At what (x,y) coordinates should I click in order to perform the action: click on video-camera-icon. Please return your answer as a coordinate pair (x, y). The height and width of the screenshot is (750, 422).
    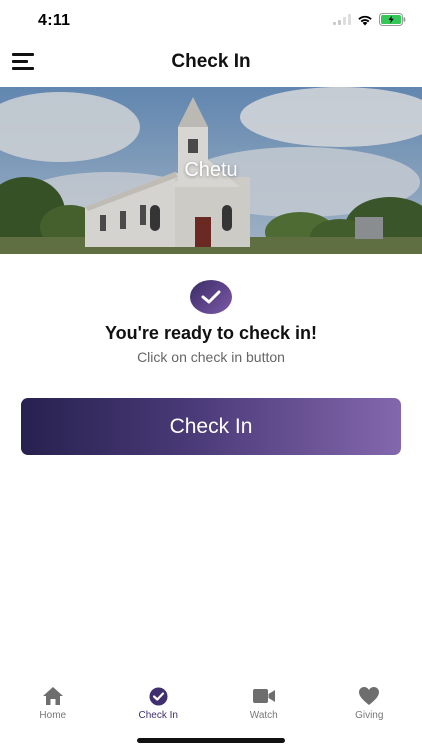
    Looking at the image, I should click on (264, 696).